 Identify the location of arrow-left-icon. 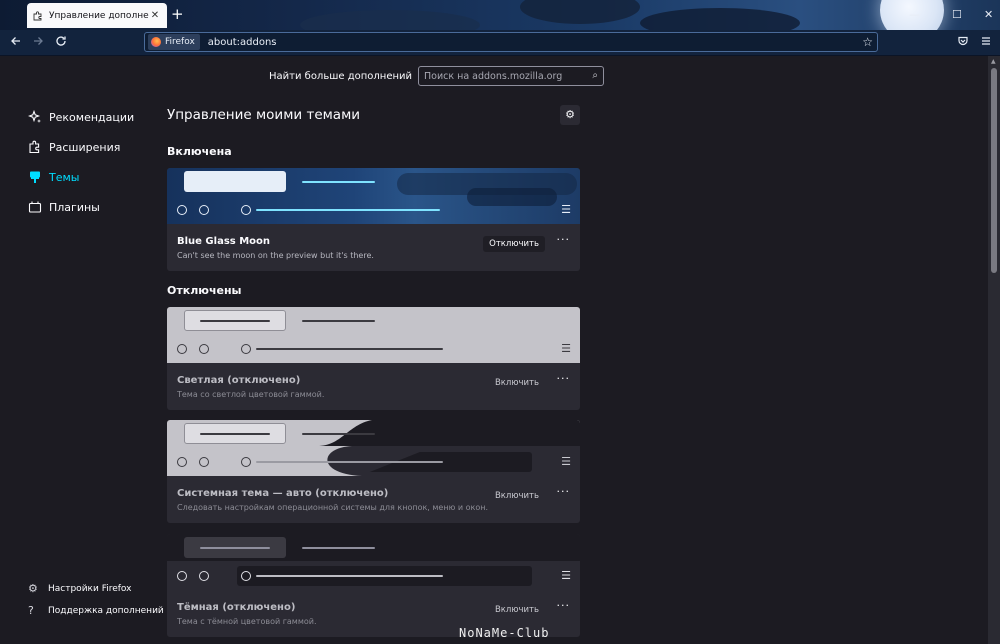
(15, 41).